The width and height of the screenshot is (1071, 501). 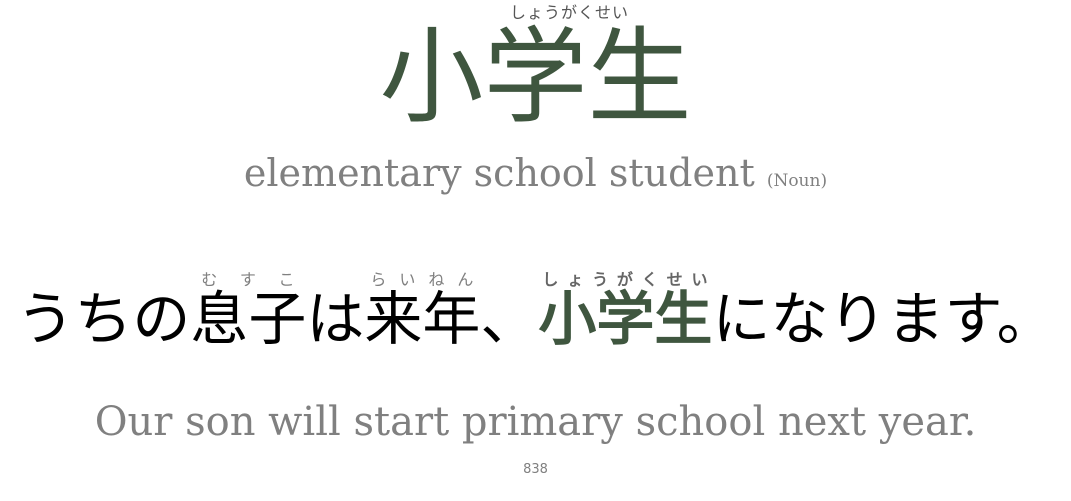 I want to click on sentence-target-word: 小学生, so click(x=625, y=319).